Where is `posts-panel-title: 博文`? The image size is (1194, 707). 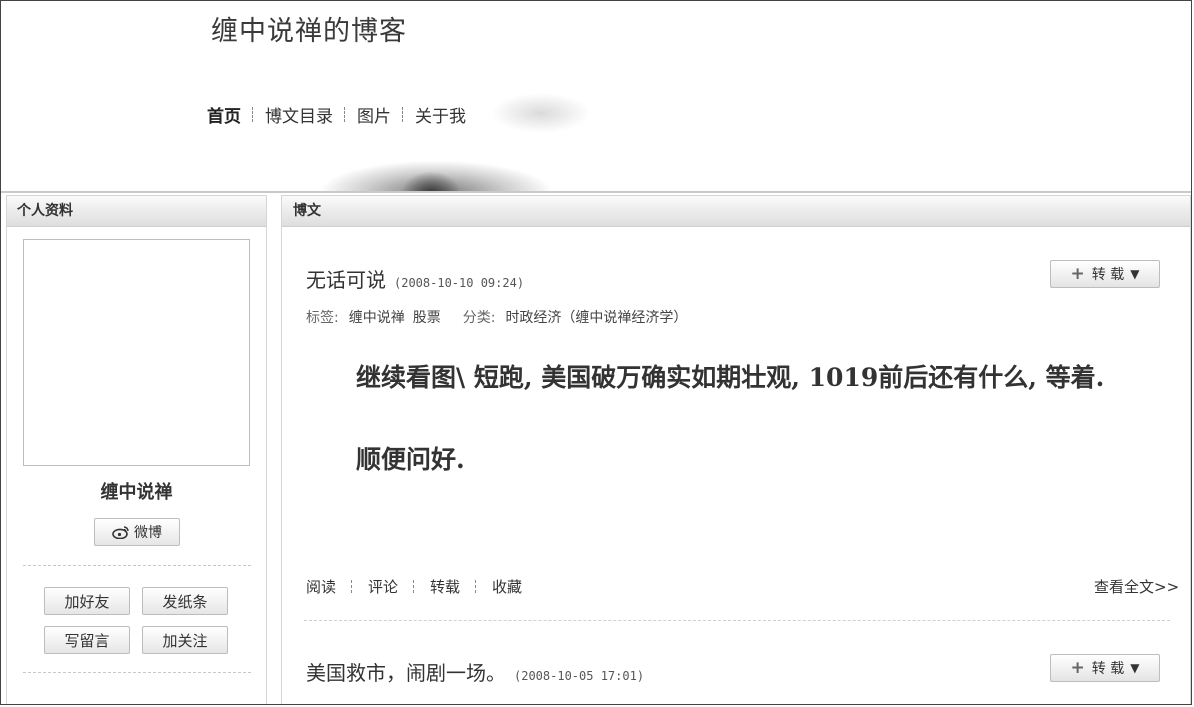 posts-panel-title: 博文 is located at coordinates (736, 211).